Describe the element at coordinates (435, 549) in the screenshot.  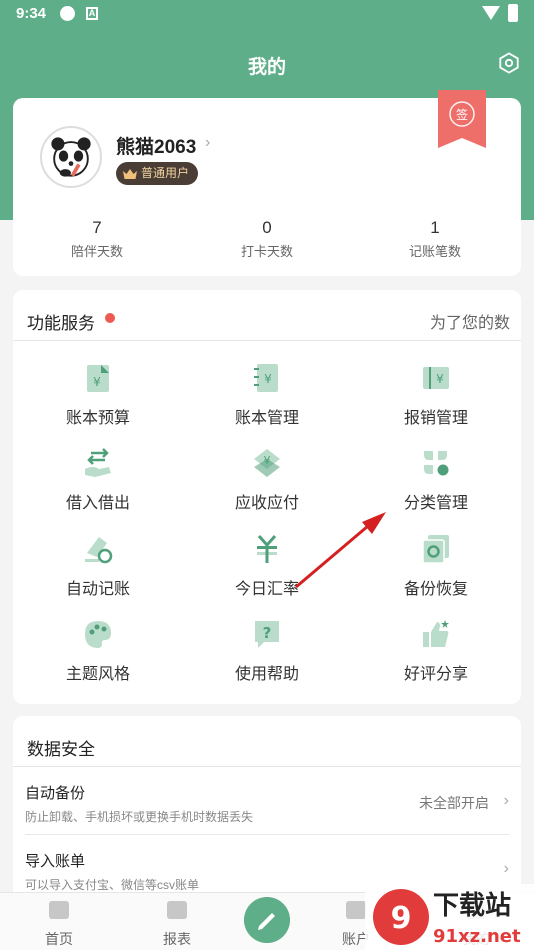
I see `backup-restore-icon` at that location.